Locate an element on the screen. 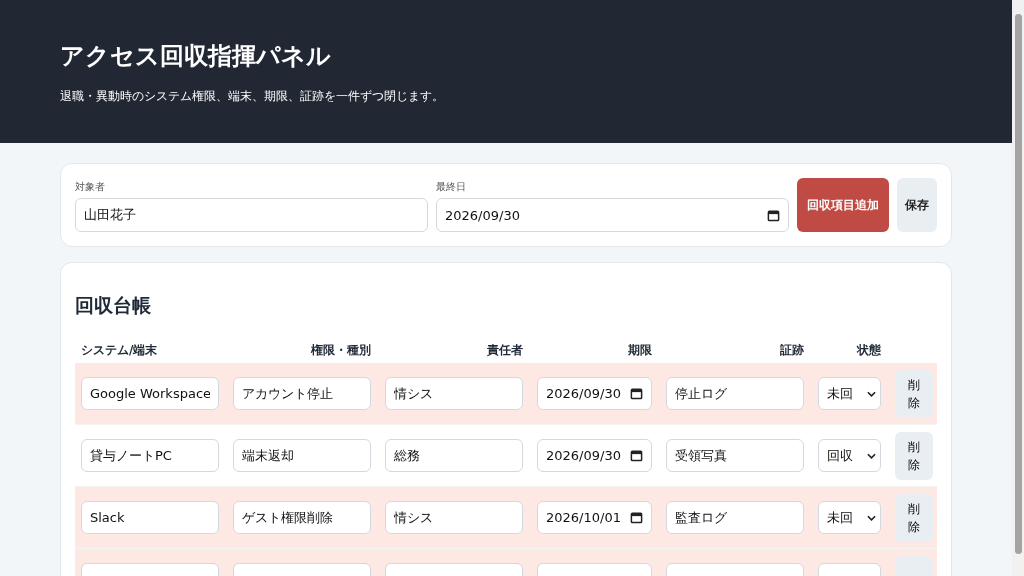 The height and width of the screenshot is (576, 1024). section-title: 回収台帳 is located at coordinates (113, 305).